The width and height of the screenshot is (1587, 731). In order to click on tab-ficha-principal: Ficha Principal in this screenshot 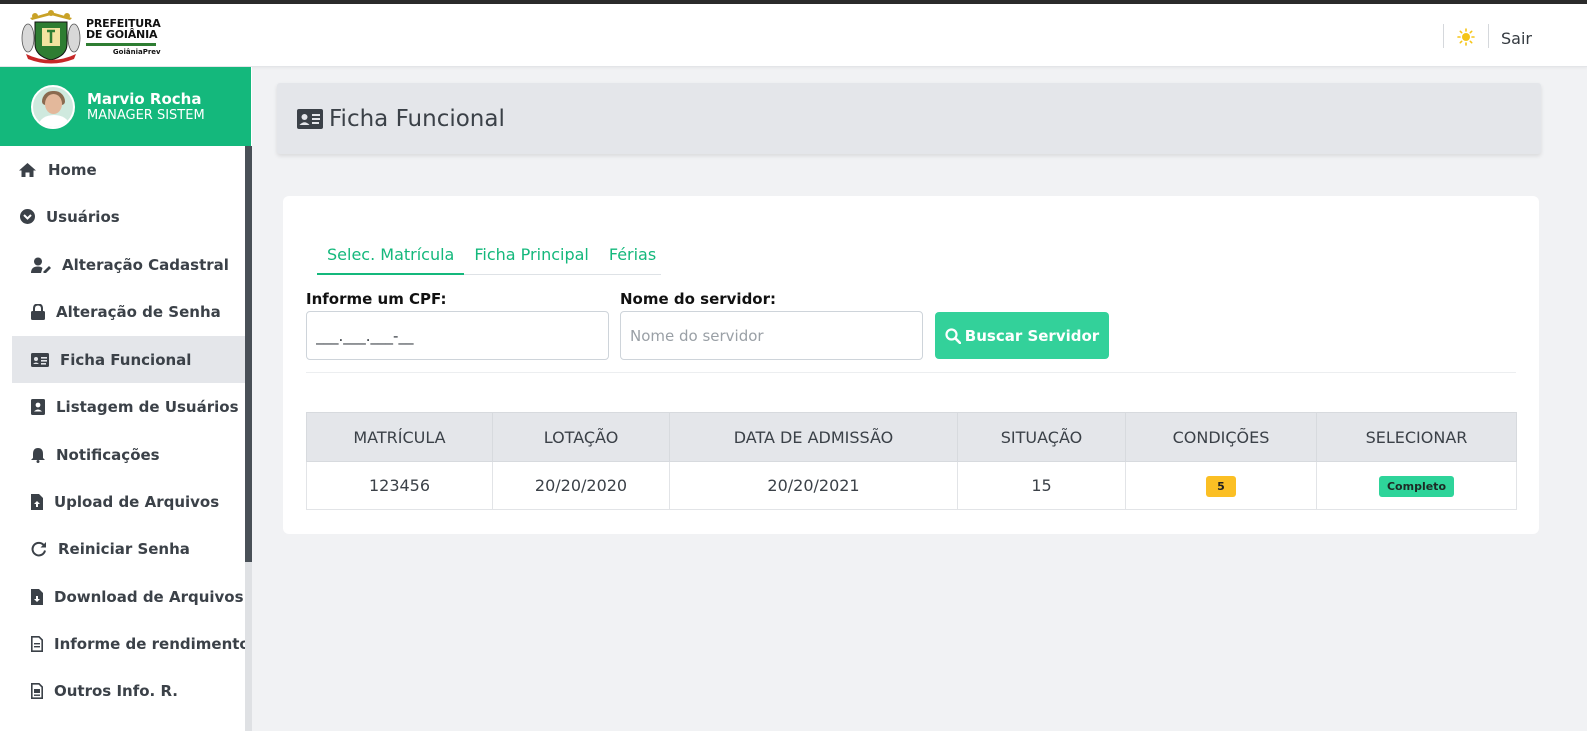, I will do `click(531, 257)`.